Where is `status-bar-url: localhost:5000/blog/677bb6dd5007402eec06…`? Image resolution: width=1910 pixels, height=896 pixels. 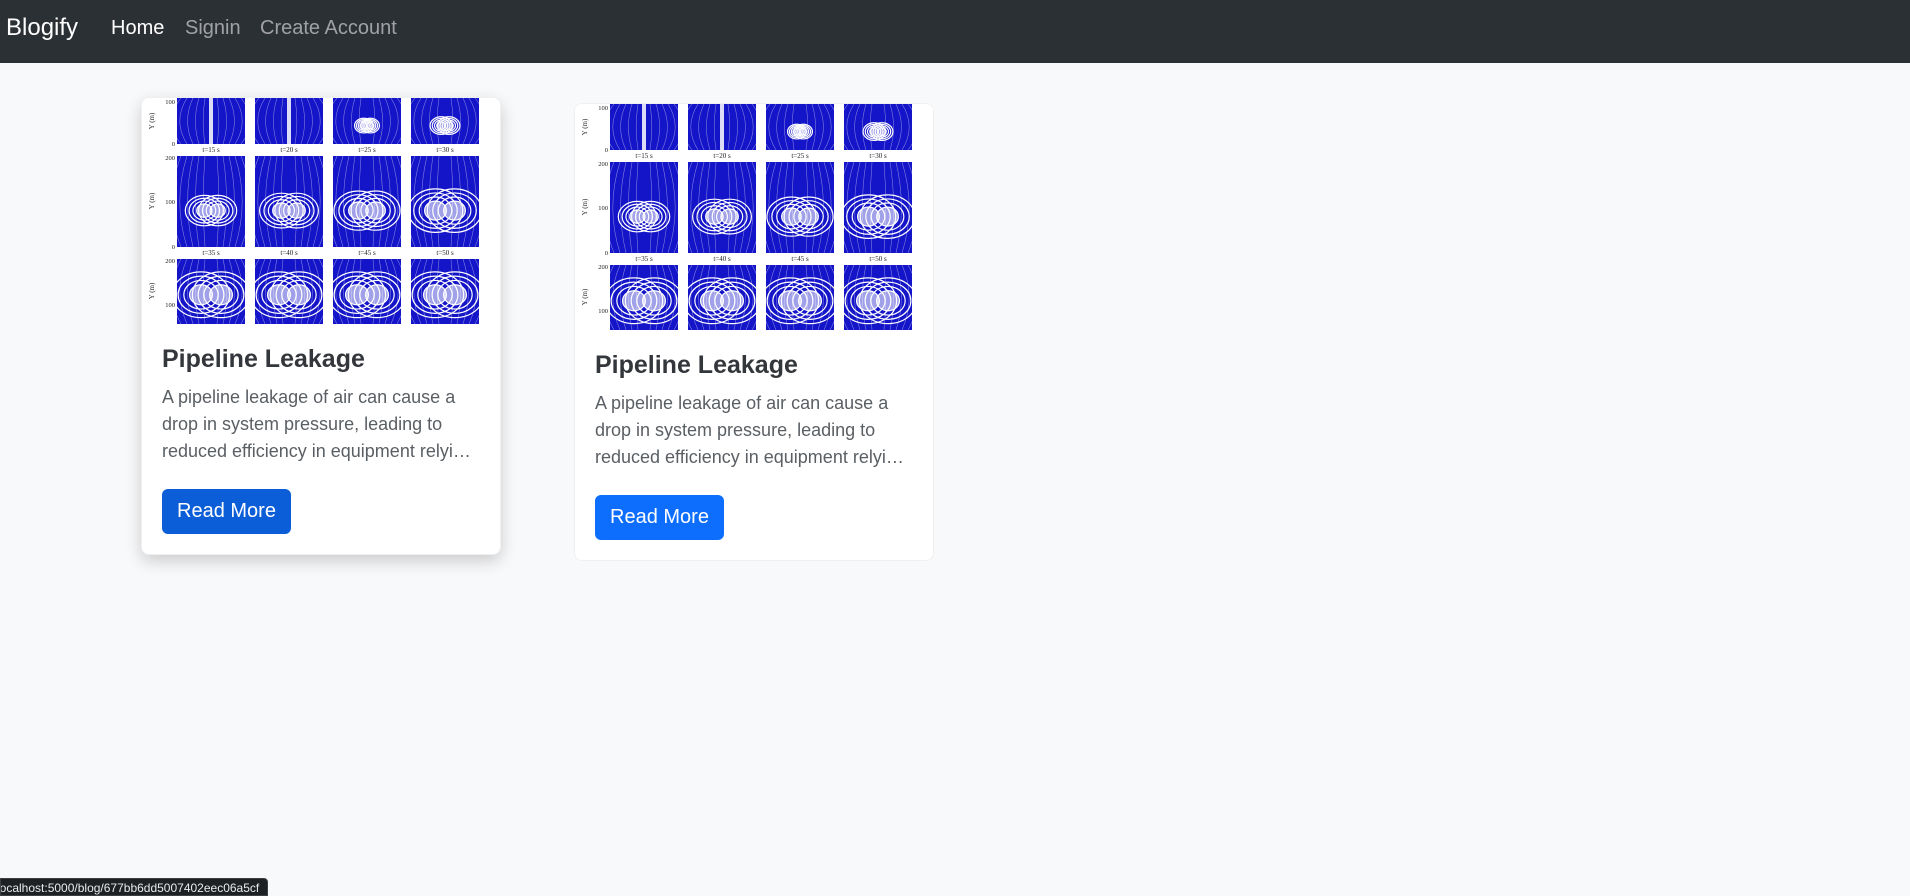
status-bar-url: localhost:5000/blog/677bb6dd5007402eec06… is located at coordinates (134, 887).